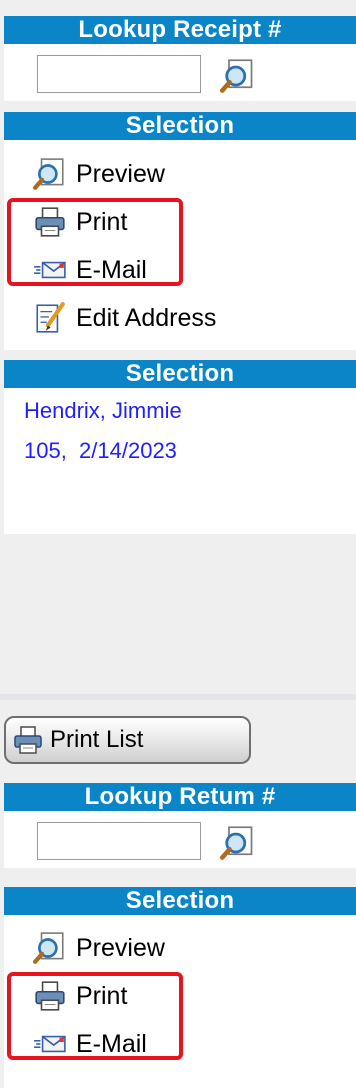  Describe the element at coordinates (180, 126) in the screenshot. I see `selection-header: Selection` at that location.